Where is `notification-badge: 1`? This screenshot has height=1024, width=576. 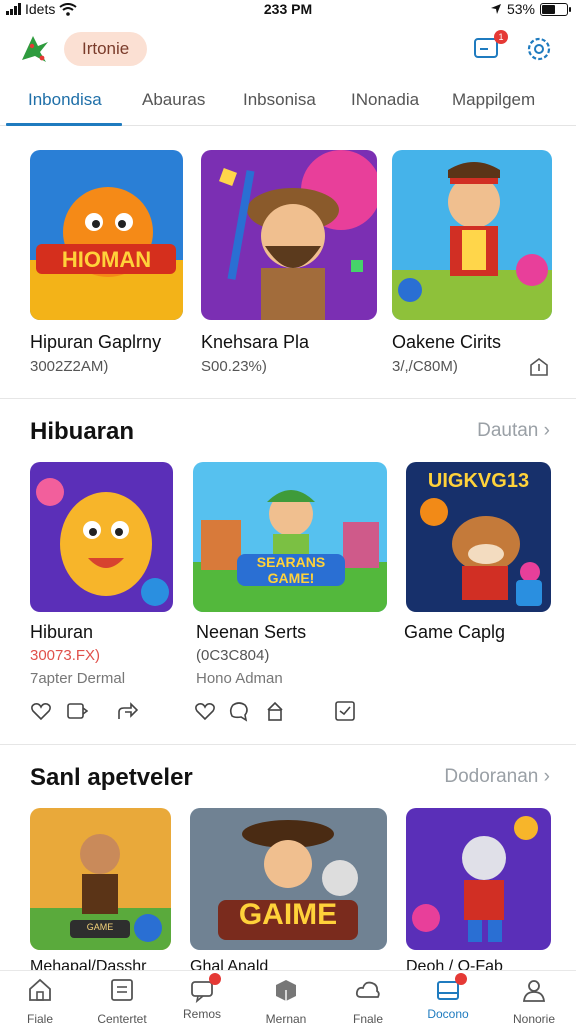 notification-badge: 1 is located at coordinates (501, 37).